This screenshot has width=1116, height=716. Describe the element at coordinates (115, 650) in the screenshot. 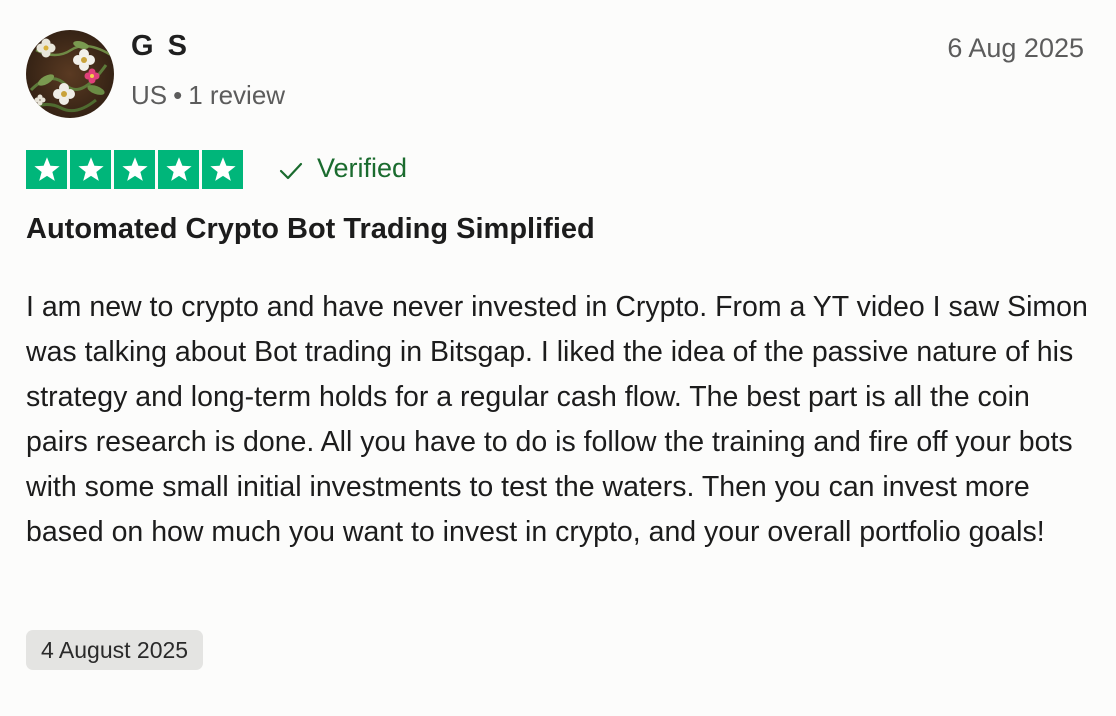

I see `experience-date-badge: 4 August 2025` at that location.